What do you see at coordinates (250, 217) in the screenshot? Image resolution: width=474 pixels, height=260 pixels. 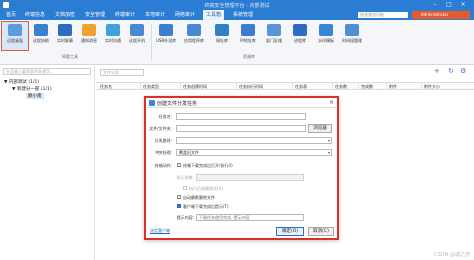 I see `notify-text-input` at bounding box center [250, 217].